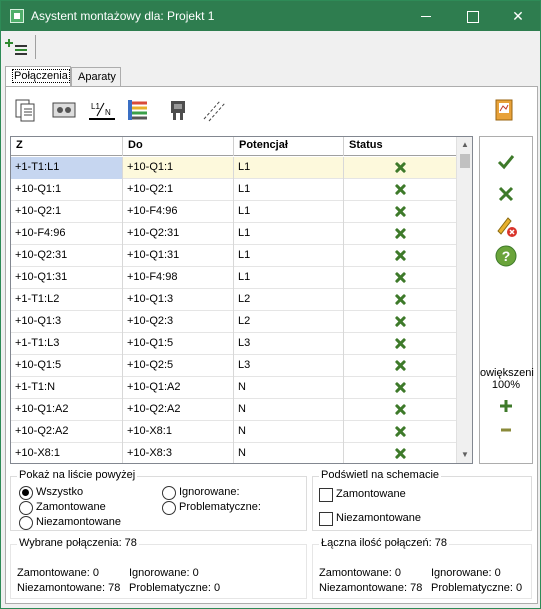  Describe the element at coordinates (178, 366) in the screenshot. I see `cell-to: +10-Q2:5` at that location.